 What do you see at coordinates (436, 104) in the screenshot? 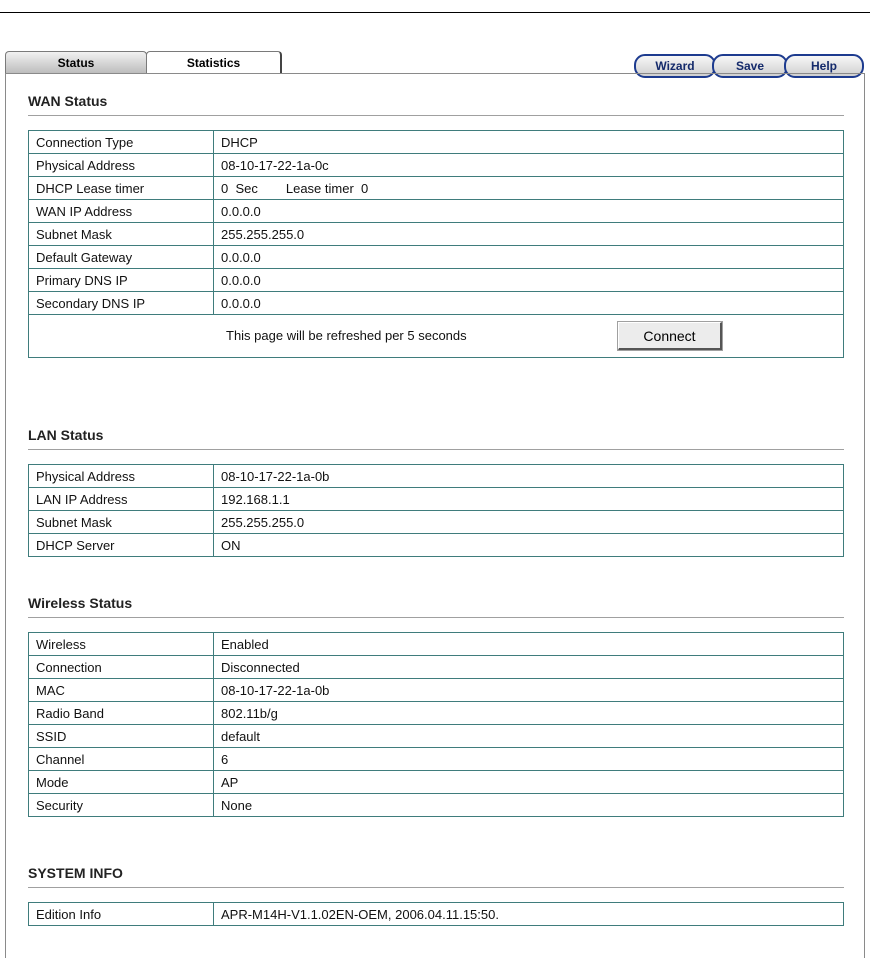
I see `wan-status-title: WAN Status` at bounding box center [436, 104].